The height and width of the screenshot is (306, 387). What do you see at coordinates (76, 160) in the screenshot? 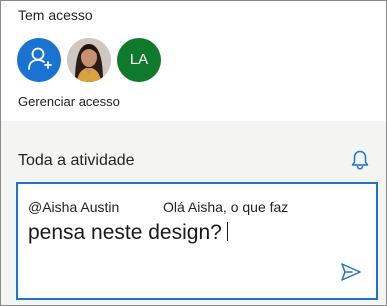
I see `activity-title: Toda a atividade` at bounding box center [76, 160].